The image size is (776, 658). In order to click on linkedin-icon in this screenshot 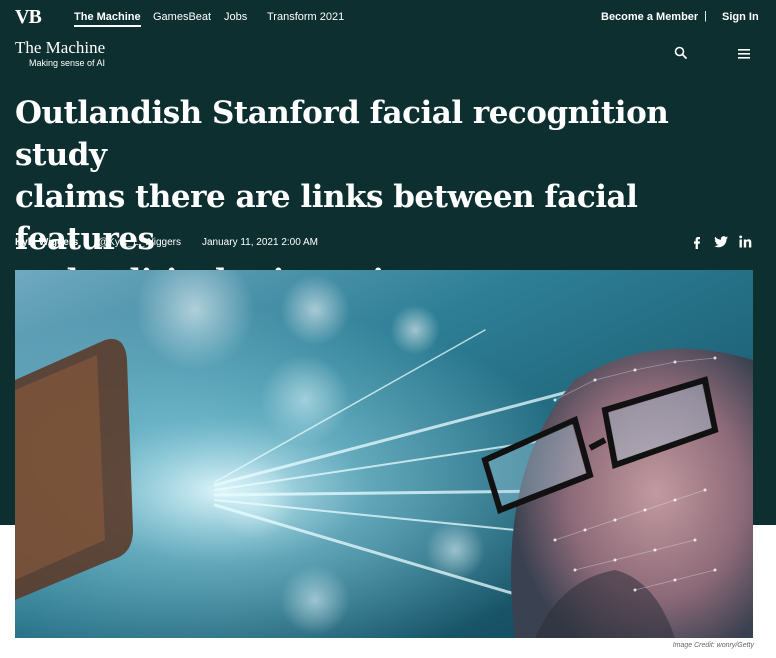, I will do `click(745, 241)`.